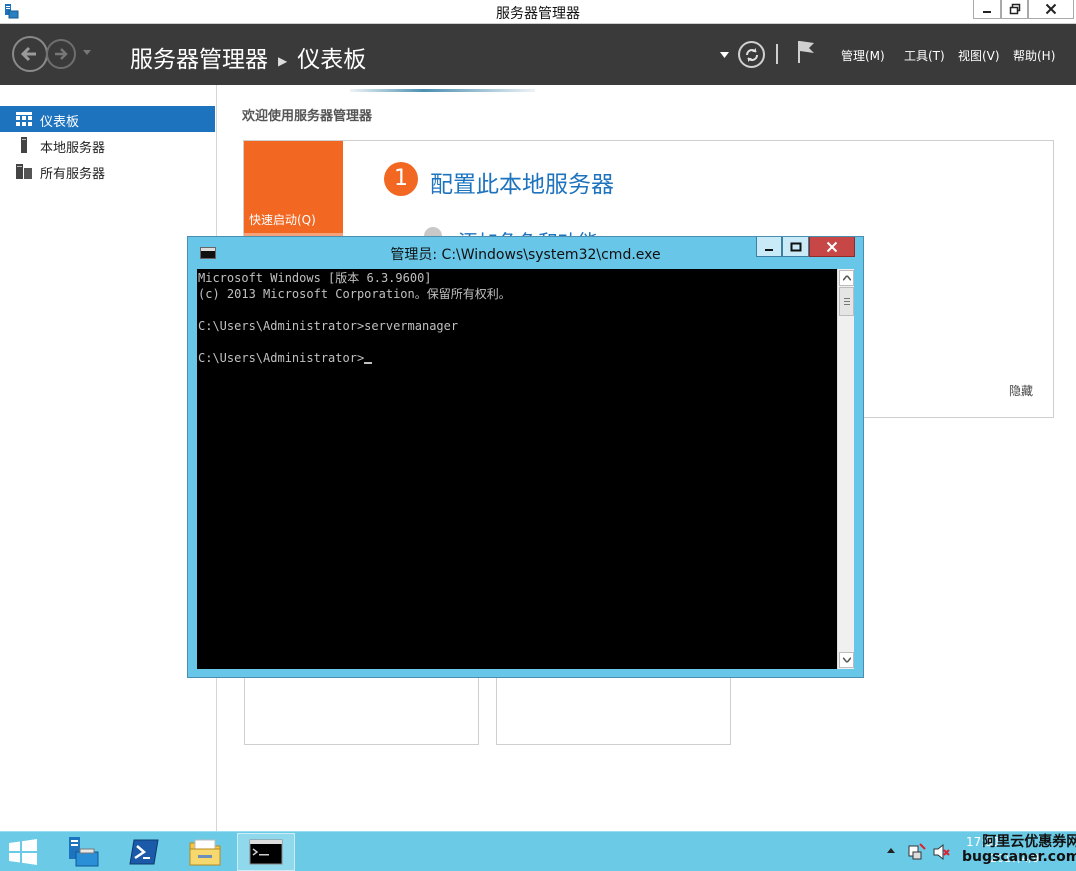 Image resolution: width=1076 pixels, height=871 pixels. Describe the element at coordinates (332, 60) in the screenshot. I see `breadcrumb-current: 仪表板` at that location.